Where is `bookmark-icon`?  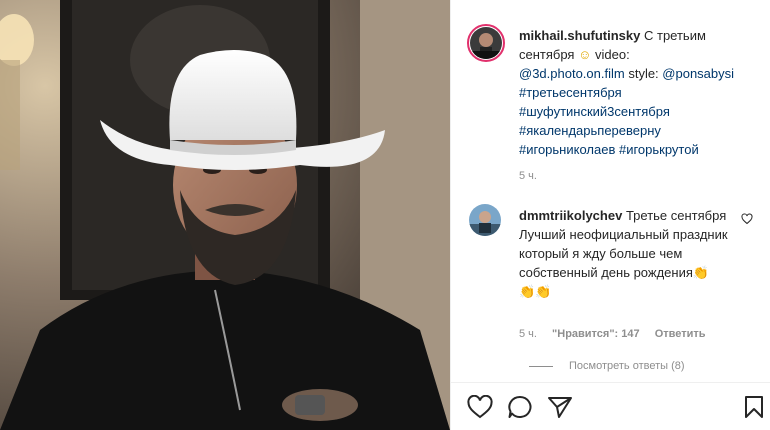
bookmark-icon is located at coordinates (754, 409).